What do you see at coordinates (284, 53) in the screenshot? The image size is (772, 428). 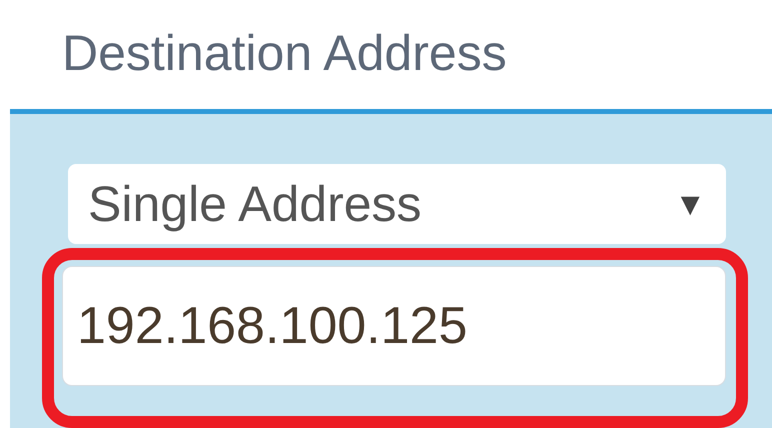 I see `section-heading: Destination Address` at bounding box center [284, 53].